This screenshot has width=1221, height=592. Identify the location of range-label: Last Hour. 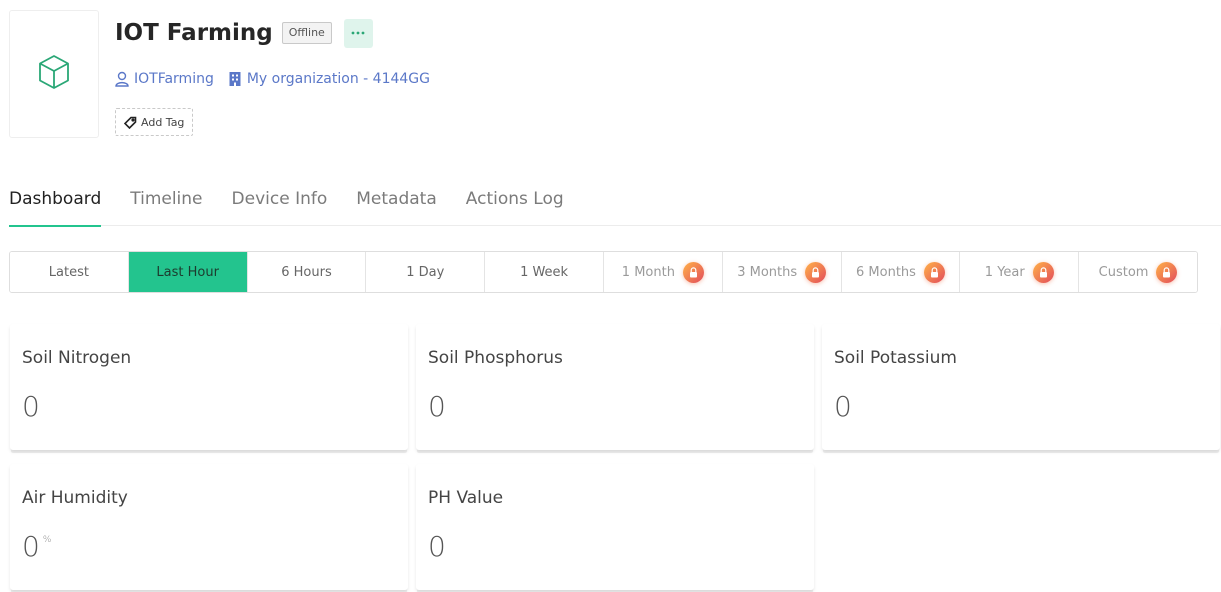
(187, 272).